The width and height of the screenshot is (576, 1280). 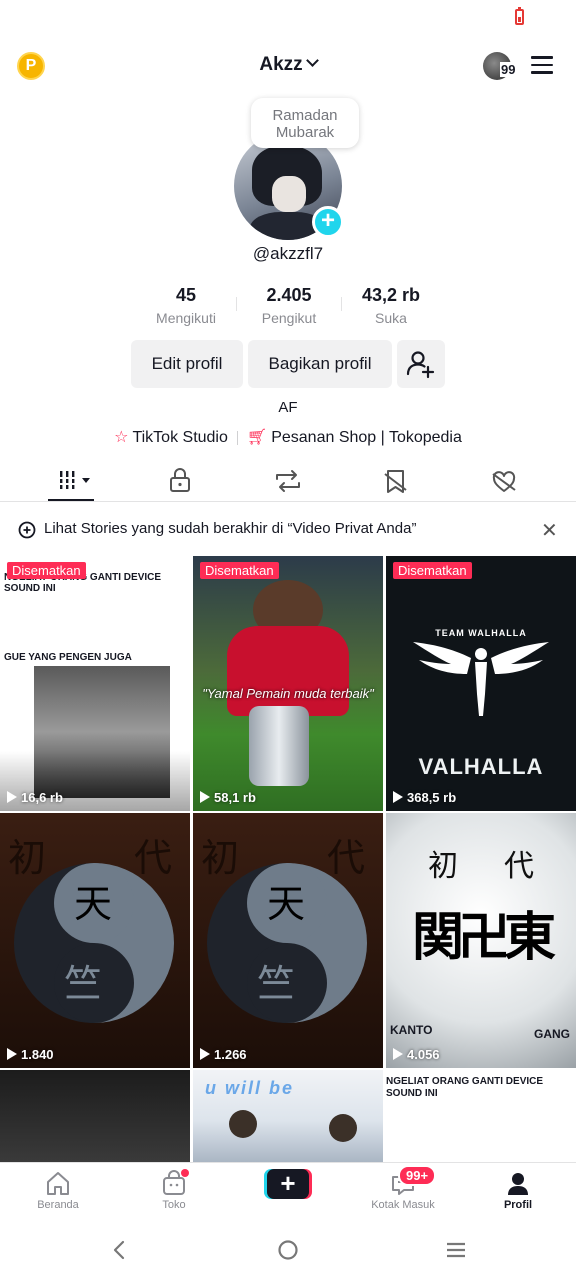 I want to click on bookmark-hidden-icon, so click(x=395, y=481).